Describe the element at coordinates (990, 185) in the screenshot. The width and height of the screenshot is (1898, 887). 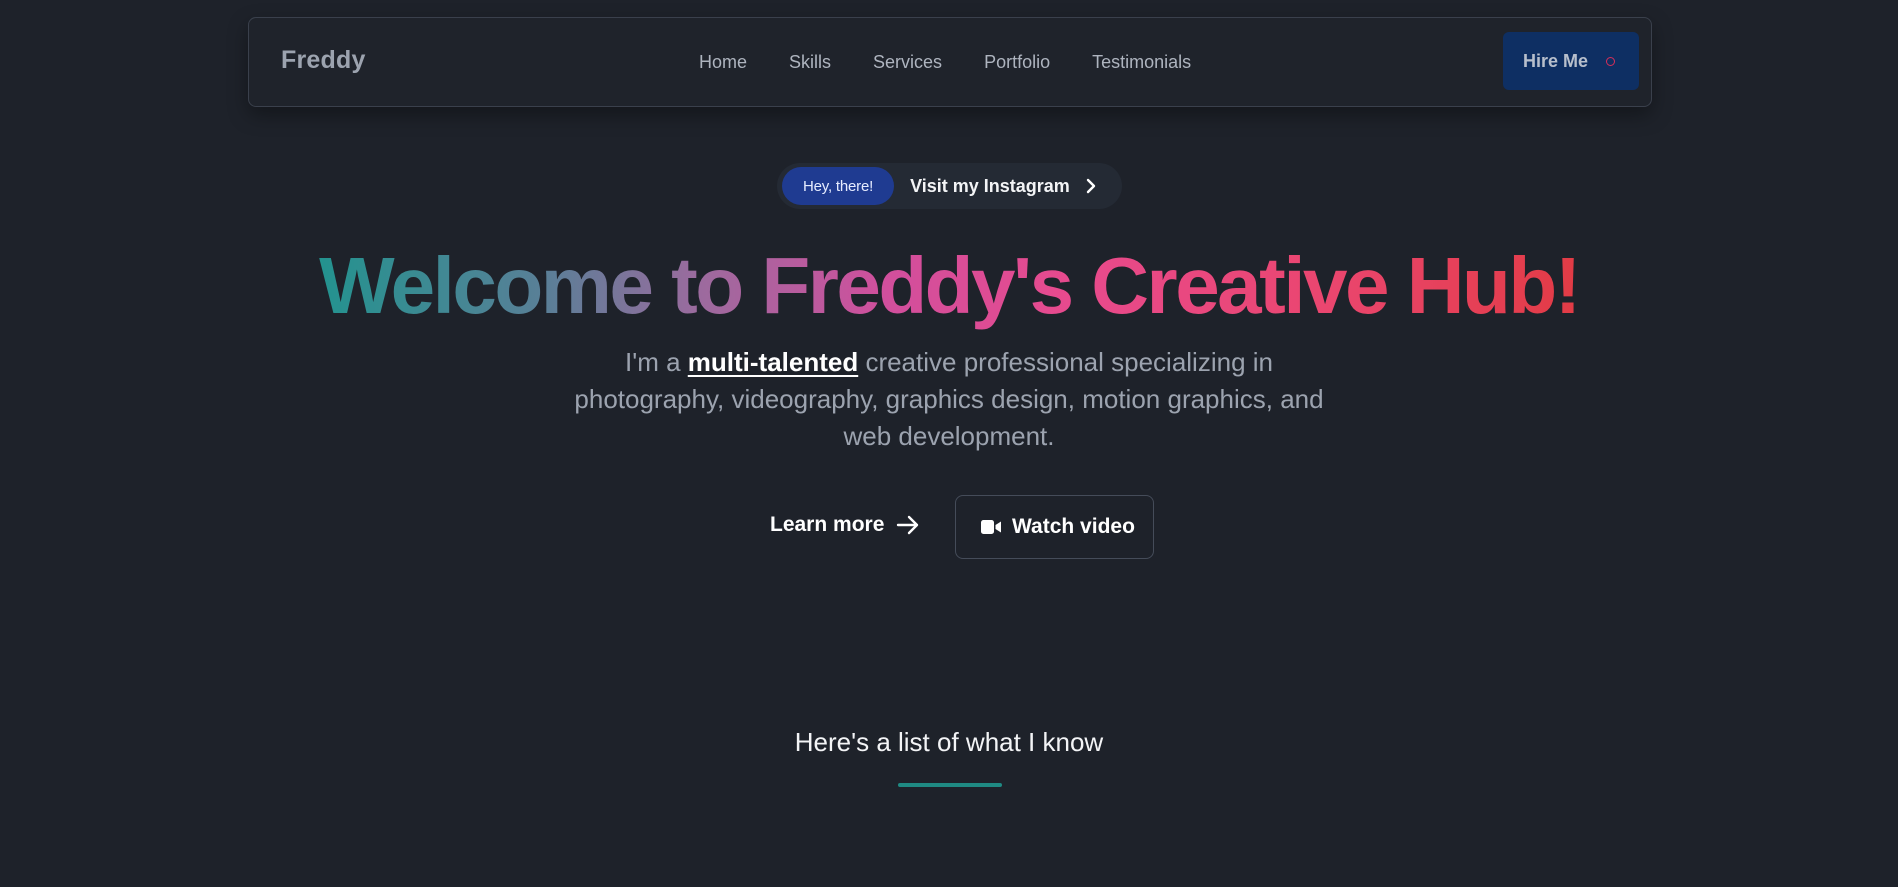
I see `instagram-link-label: Visit my Instagram` at that location.